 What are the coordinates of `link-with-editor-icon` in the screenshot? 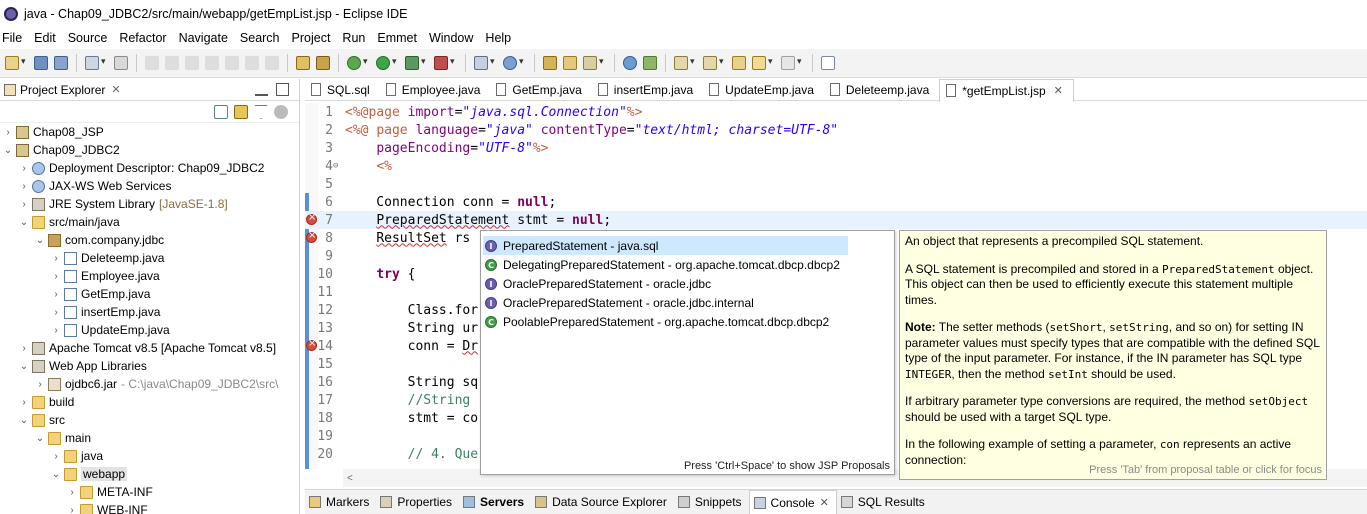 It's located at (241, 111).